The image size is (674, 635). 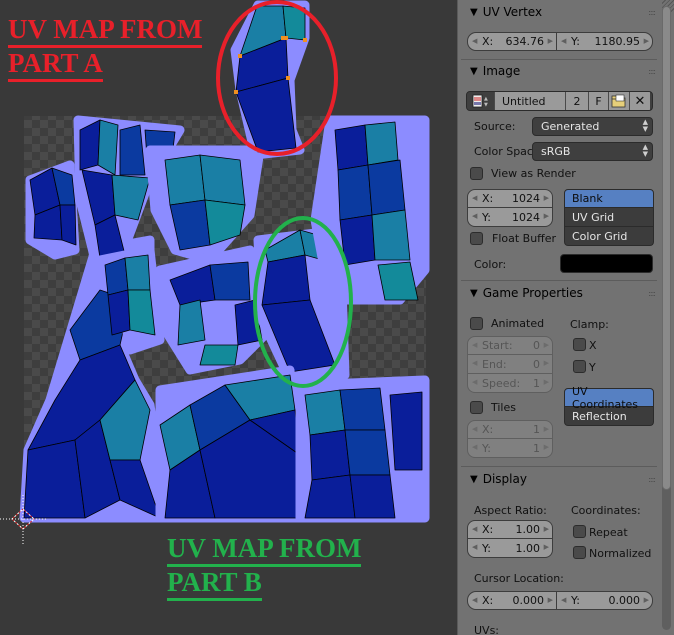 I want to click on clamp-y-checkbox, so click(x=579, y=366).